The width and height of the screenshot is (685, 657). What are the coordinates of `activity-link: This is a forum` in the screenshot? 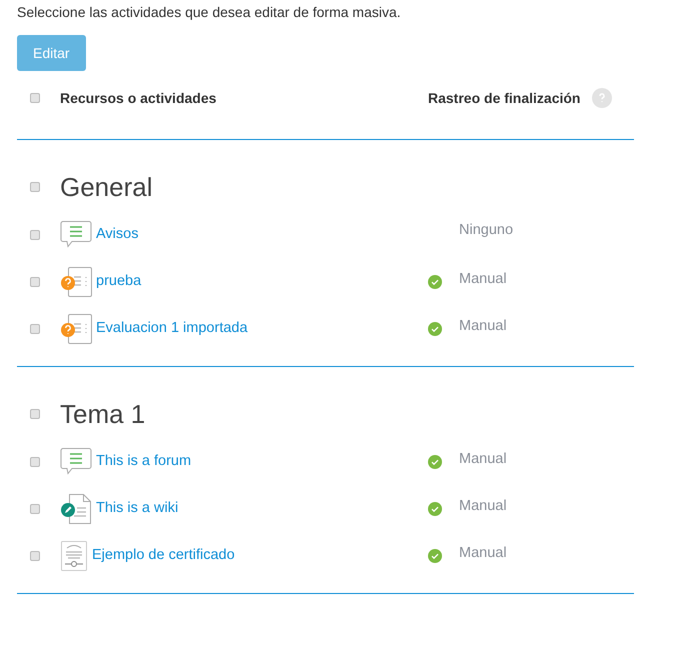 It's located at (144, 461).